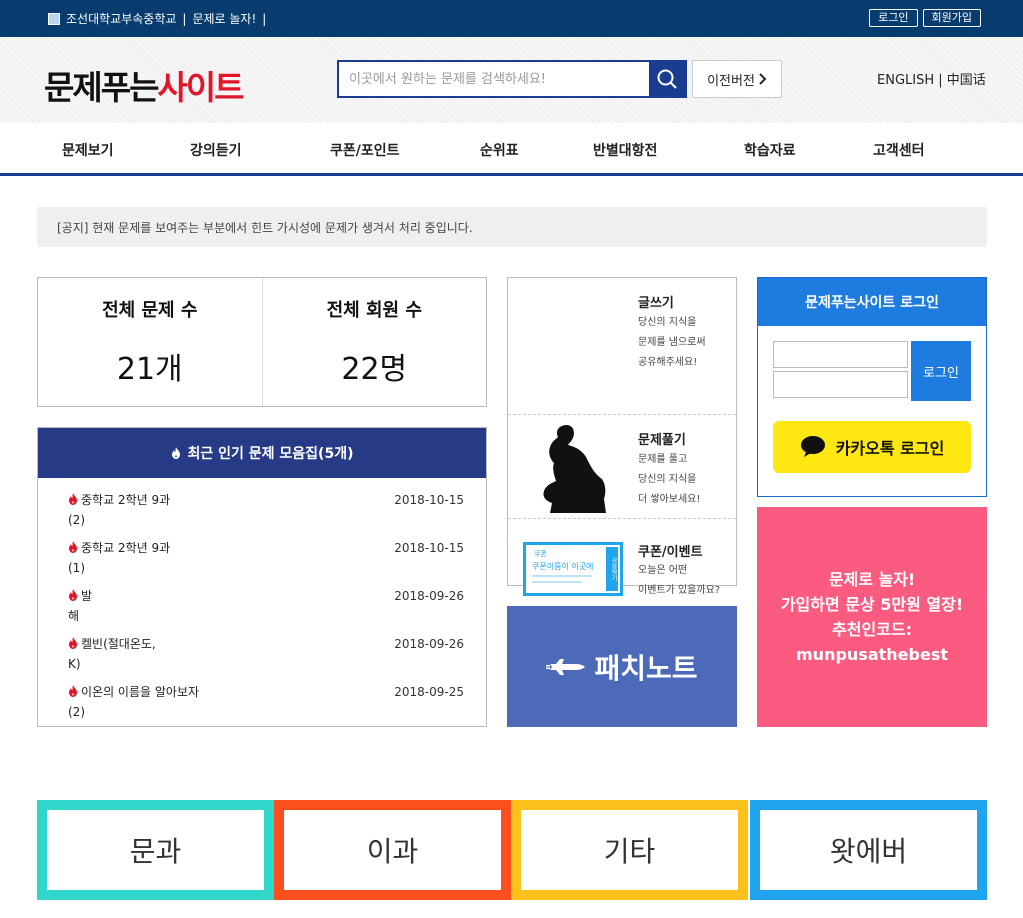 This screenshot has width=1023, height=918. What do you see at coordinates (150, 342) in the screenshot?
I see `stat-problems: 전체 문제 수 21개` at bounding box center [150, 342].